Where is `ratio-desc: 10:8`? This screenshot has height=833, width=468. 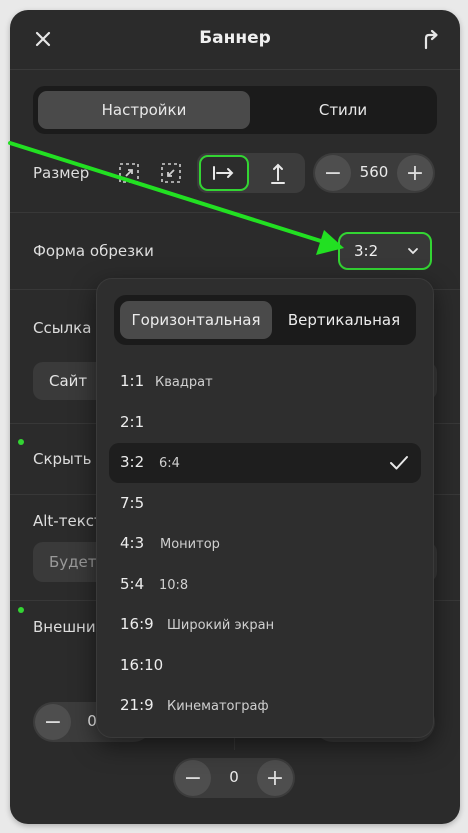
ratio-desc: 10:8 is located at coordinates (174, 585).